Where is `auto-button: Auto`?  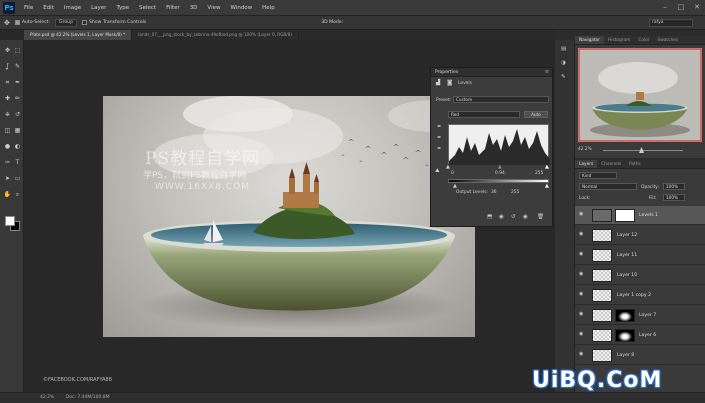 auto-button: Auto is located at coordinates (536, 114).